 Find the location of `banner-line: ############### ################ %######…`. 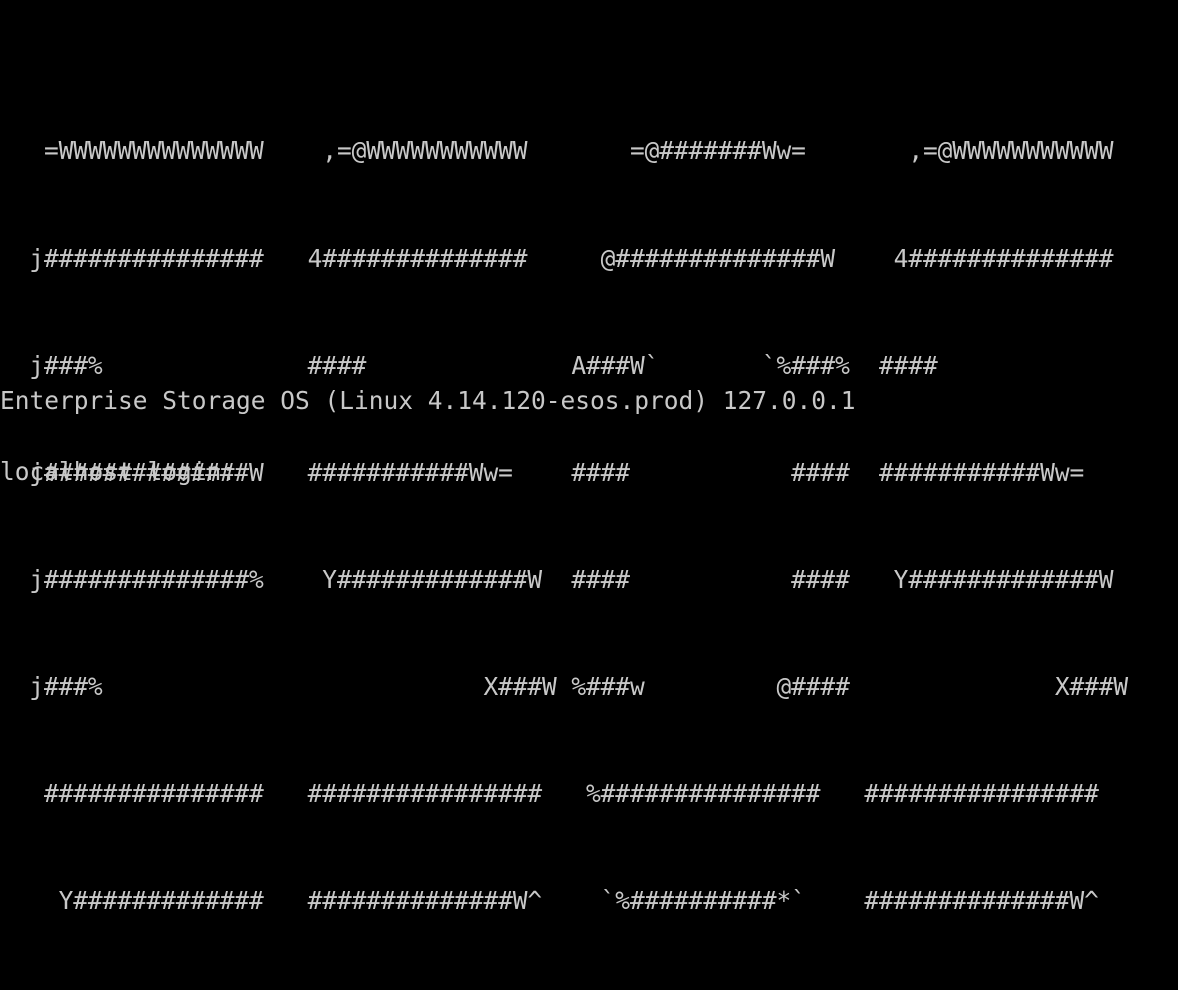

banner-line: ############### ################ %######… is located at coordinates (549, 793).